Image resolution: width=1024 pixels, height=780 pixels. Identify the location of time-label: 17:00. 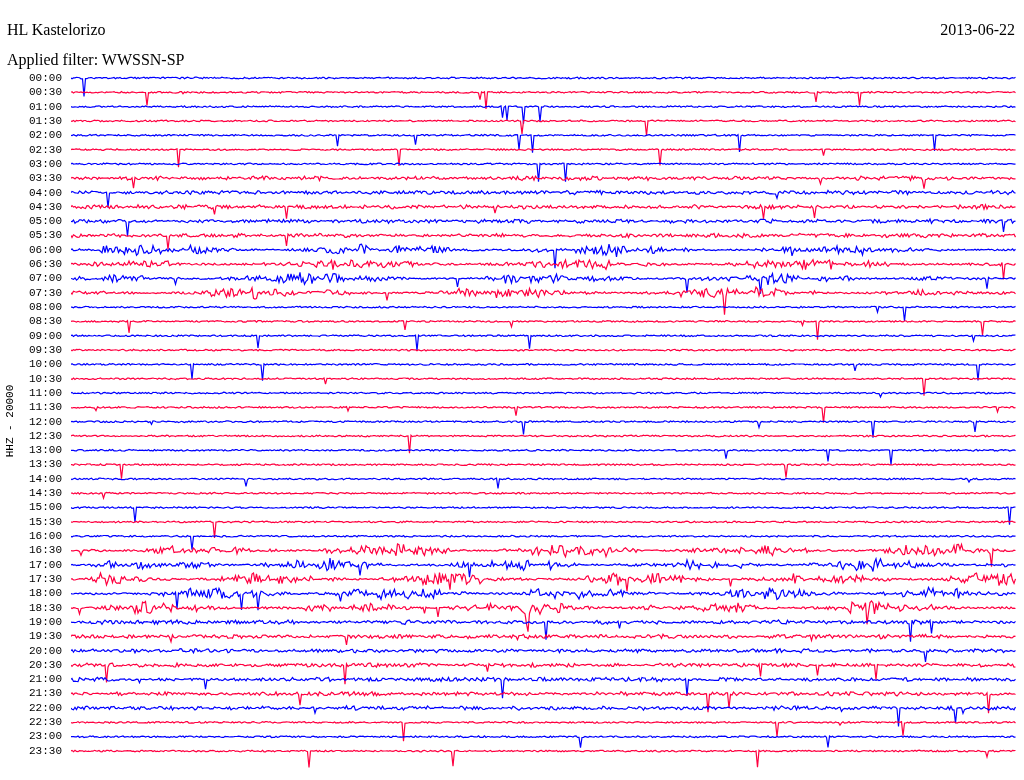
(45, 564).